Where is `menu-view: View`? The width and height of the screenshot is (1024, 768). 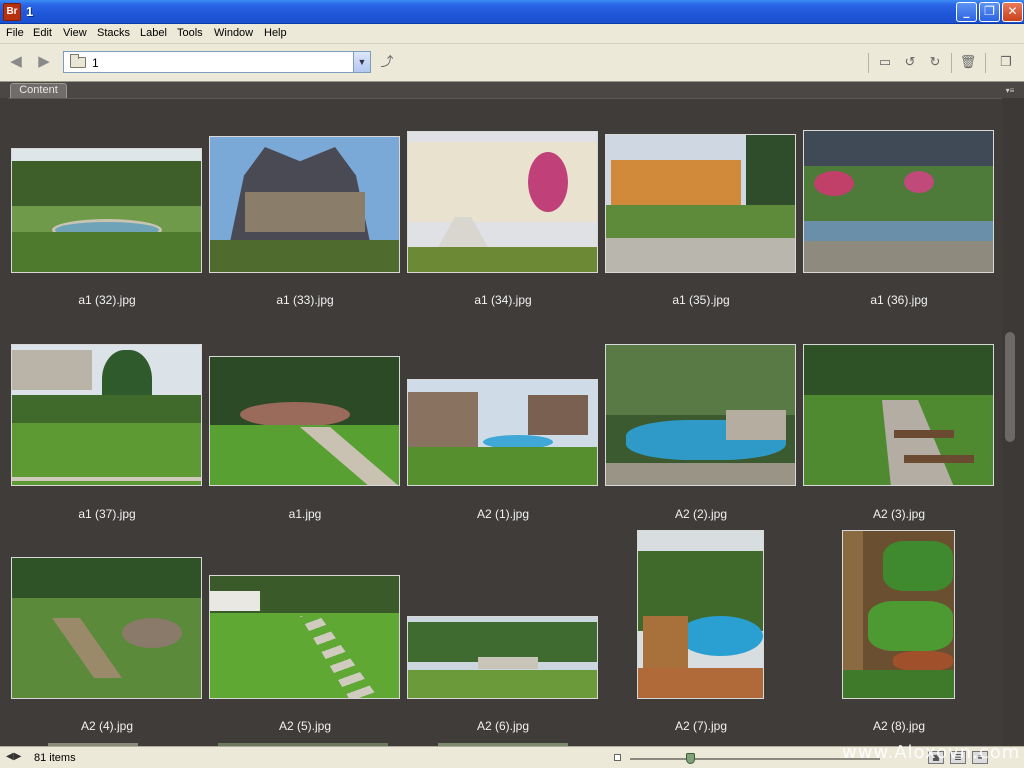
menu-view: View is located at coordinates (75, 33).